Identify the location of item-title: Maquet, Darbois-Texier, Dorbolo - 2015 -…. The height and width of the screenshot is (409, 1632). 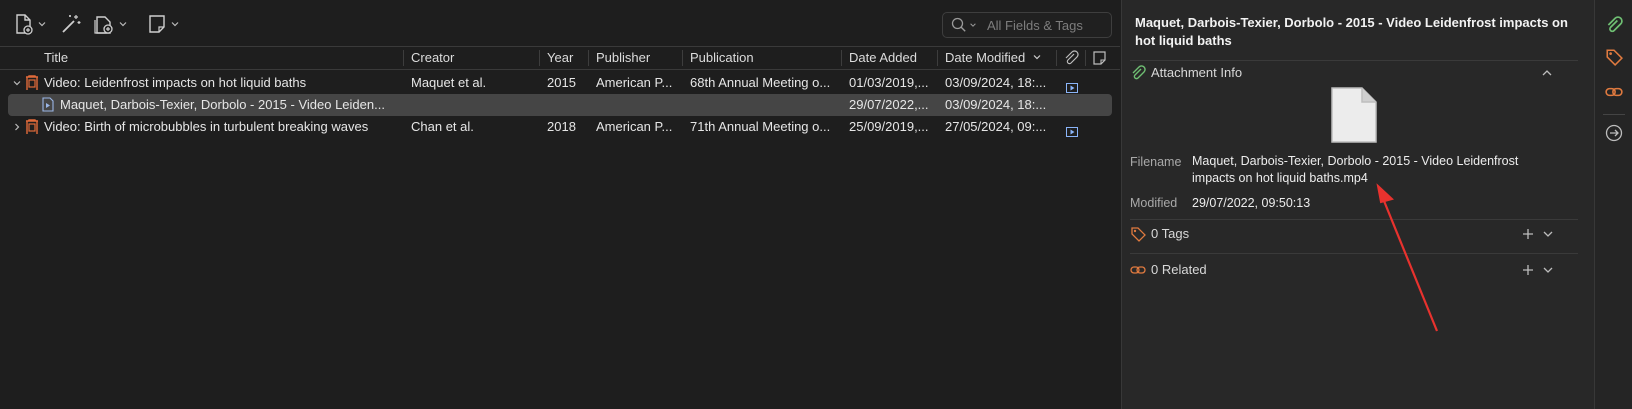
(1351, 31).